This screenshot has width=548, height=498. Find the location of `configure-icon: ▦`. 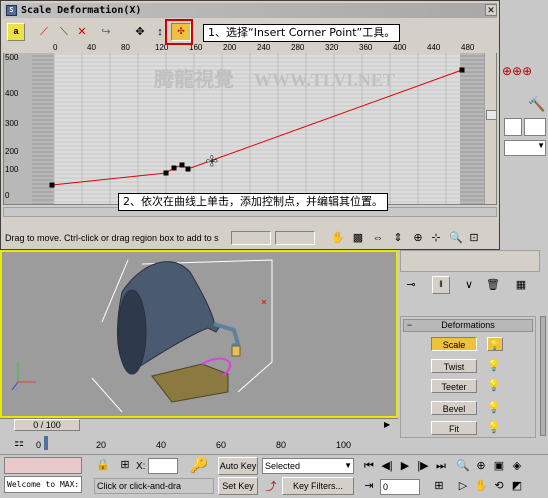

configure-icon: ▦ is located at coordinates (521, 285).